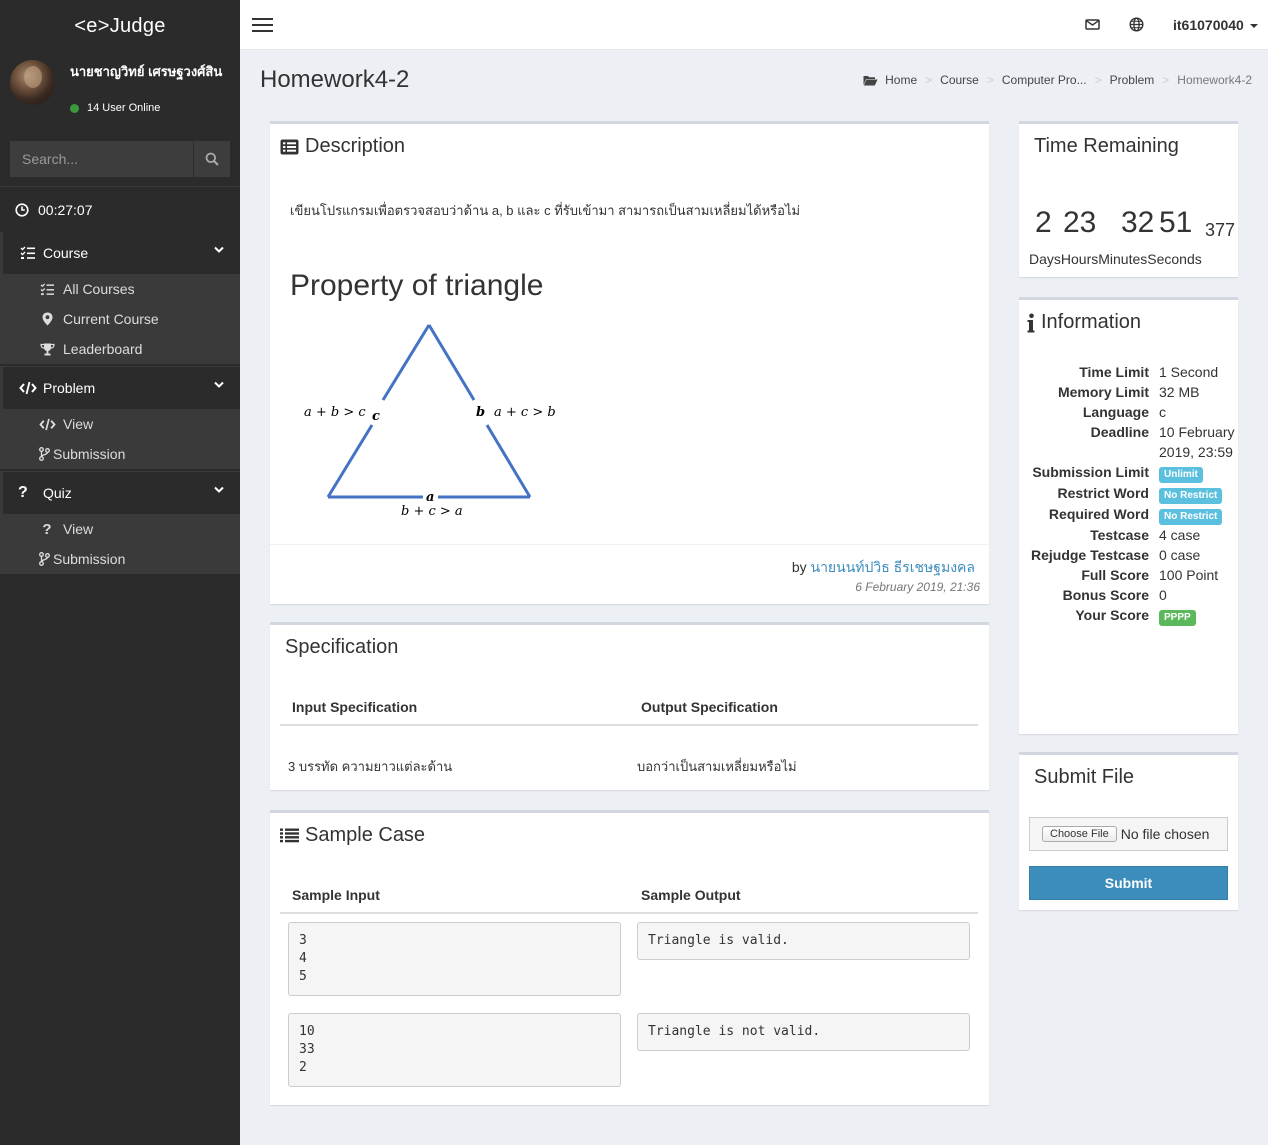 The height and width of the screenshot is (1145, 1268). What do you see at coordinates (57, 493) in the screenshot?
I see `menu-quiz-label: Quiz` at bounding box center [57, 493].